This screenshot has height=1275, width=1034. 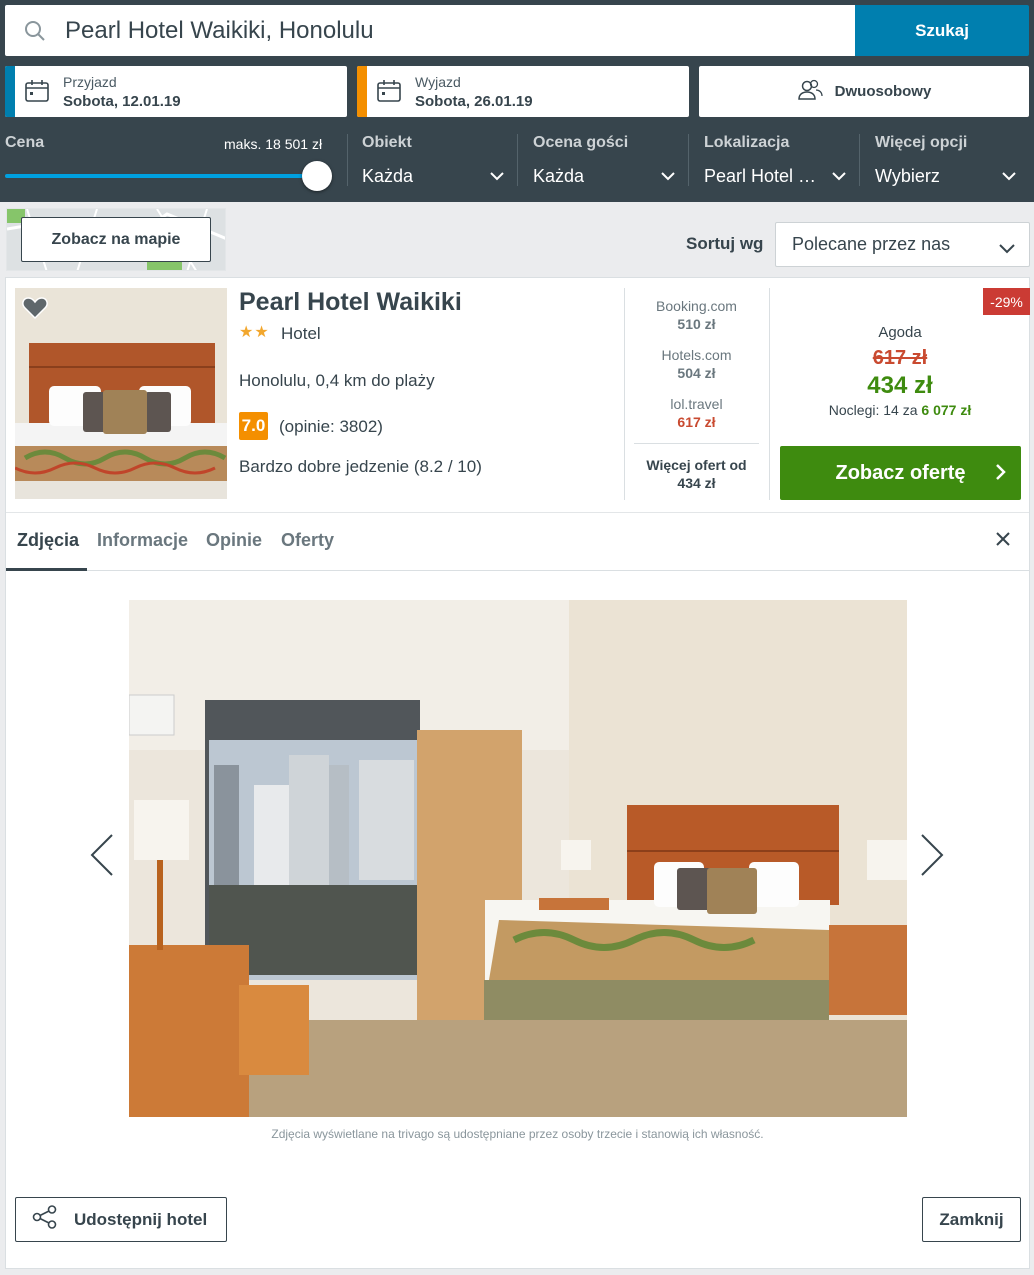 What do you see at coordinates (116, 239) in the screenshot?
I see `view-on-map-button: Zobacz na mapie` at bounding box center [116, 239].